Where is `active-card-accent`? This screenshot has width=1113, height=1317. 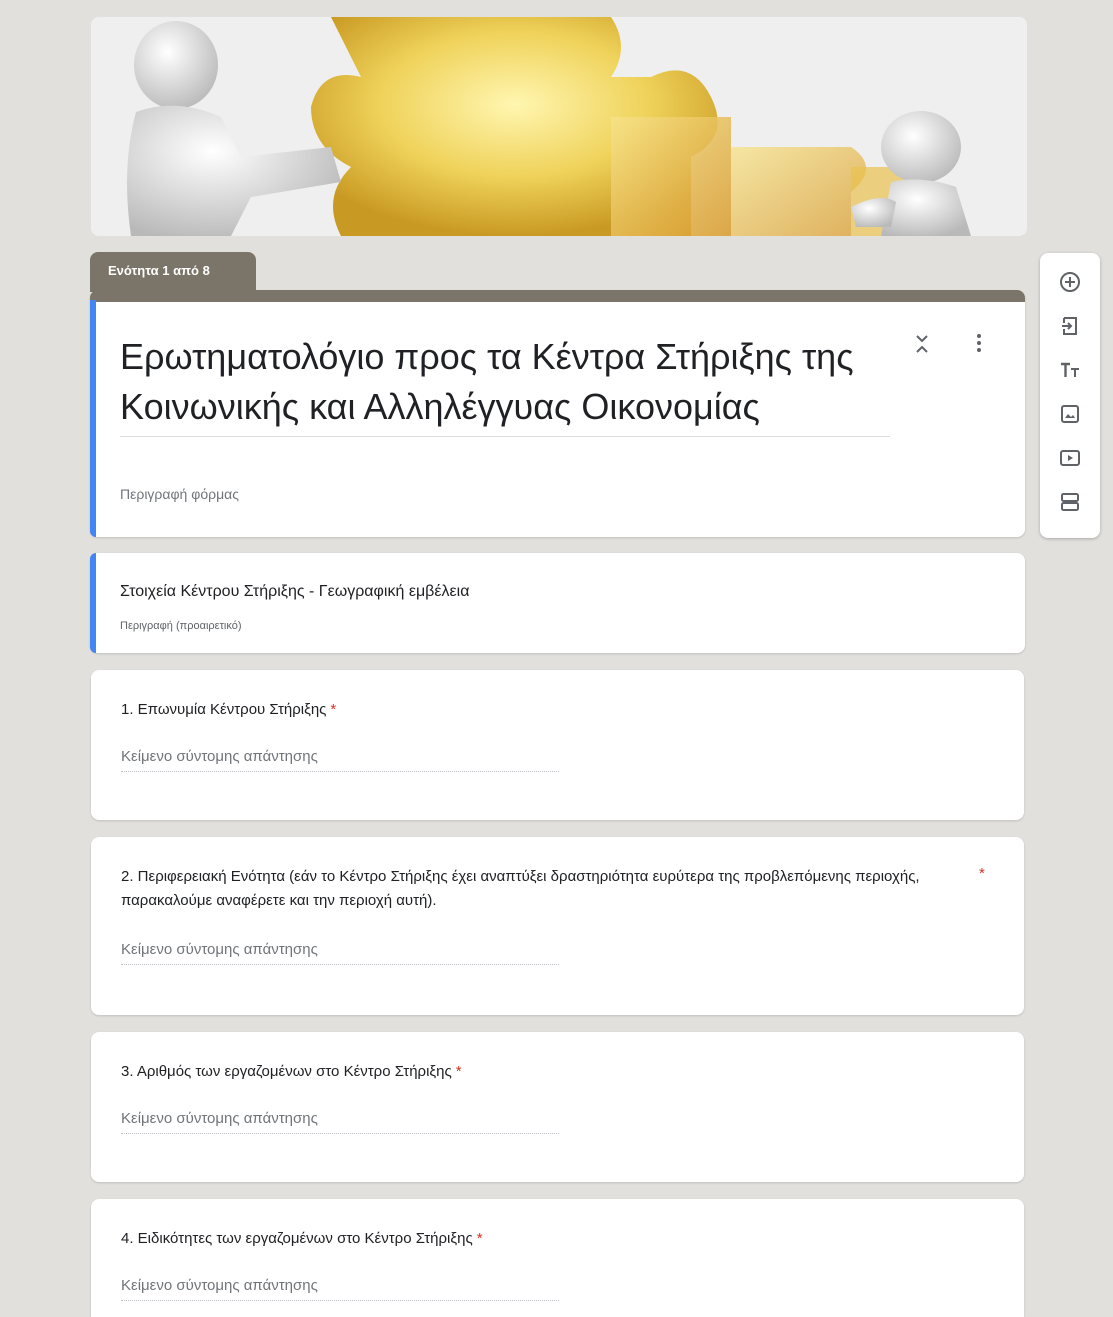 active-card-accent is located at coordinates (93, 418).